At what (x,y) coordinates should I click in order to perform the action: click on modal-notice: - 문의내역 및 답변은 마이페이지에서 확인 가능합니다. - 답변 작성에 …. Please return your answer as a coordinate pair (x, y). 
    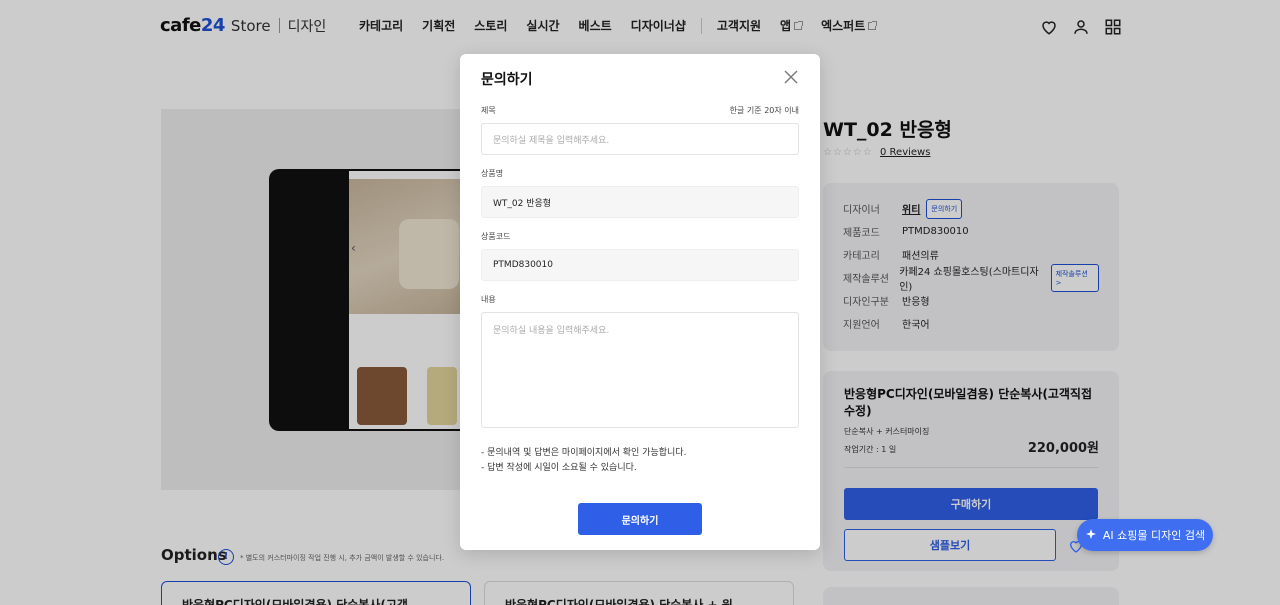
    Looking at the image, I should click on (583, 461).